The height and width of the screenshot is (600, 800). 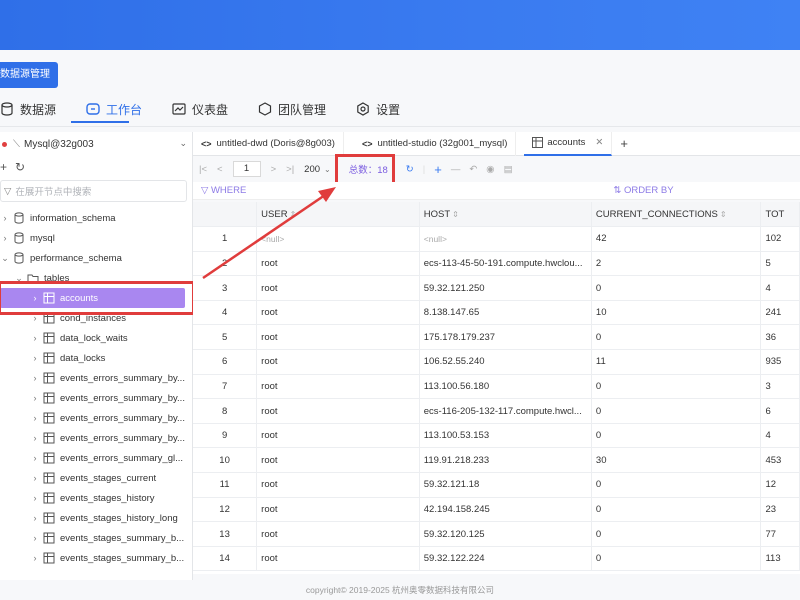 I want to click on table-cell: 3, so click(x=780, y=387).